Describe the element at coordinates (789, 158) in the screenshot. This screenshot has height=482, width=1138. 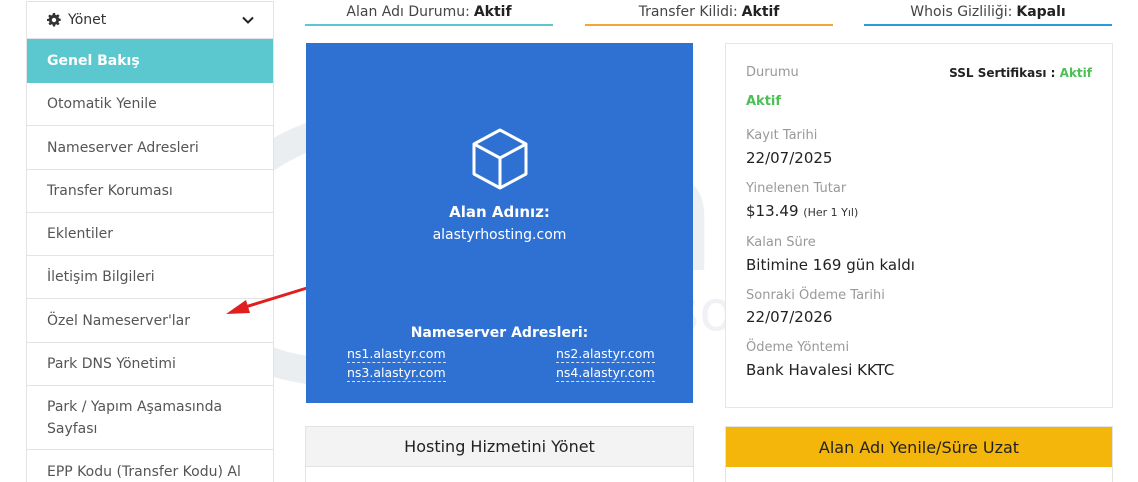
I see `reg-date-value: 22/07/2025` at that location.